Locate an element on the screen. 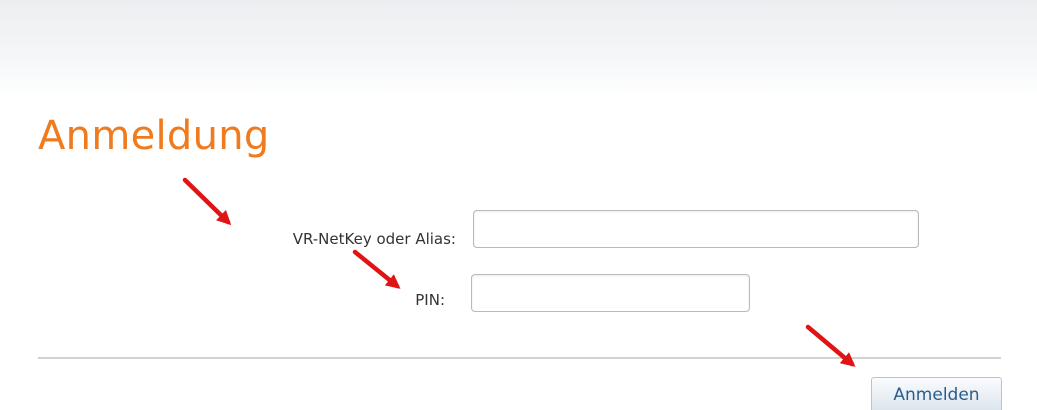 Image resolution: width=1037 pixels, height=410 pixels. netkey-label: VR-NetKey oder Alias: is located at coordinates (374, 239).